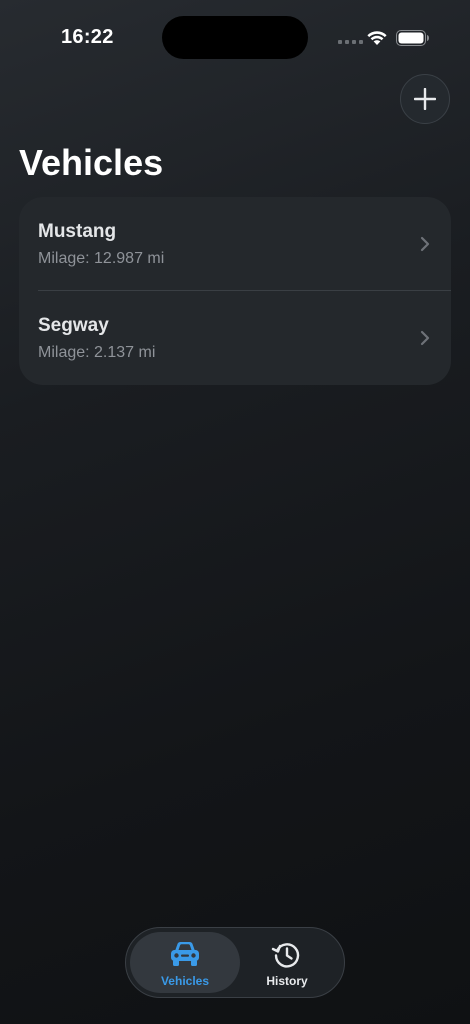  What do you see at coordinates (91, 162) in the screenshot?
I see `page-title: Vehicles` at bounding box center [91, 162].